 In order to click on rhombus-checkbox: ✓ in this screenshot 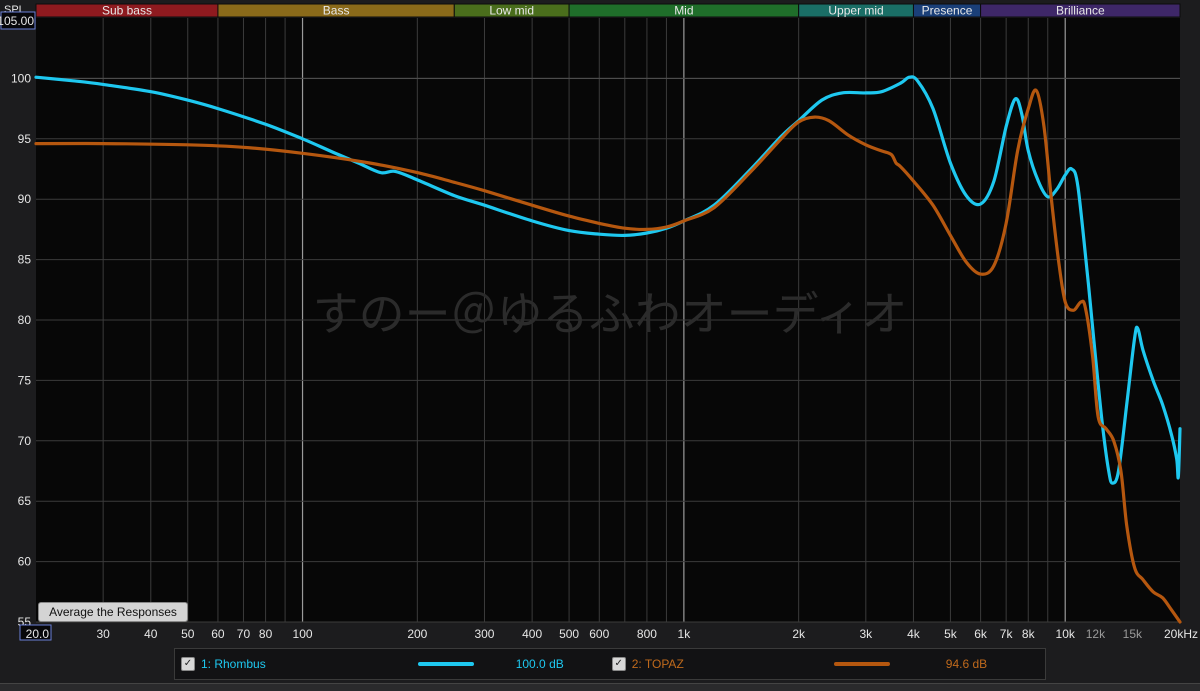, I will do `click(188, 664)`.